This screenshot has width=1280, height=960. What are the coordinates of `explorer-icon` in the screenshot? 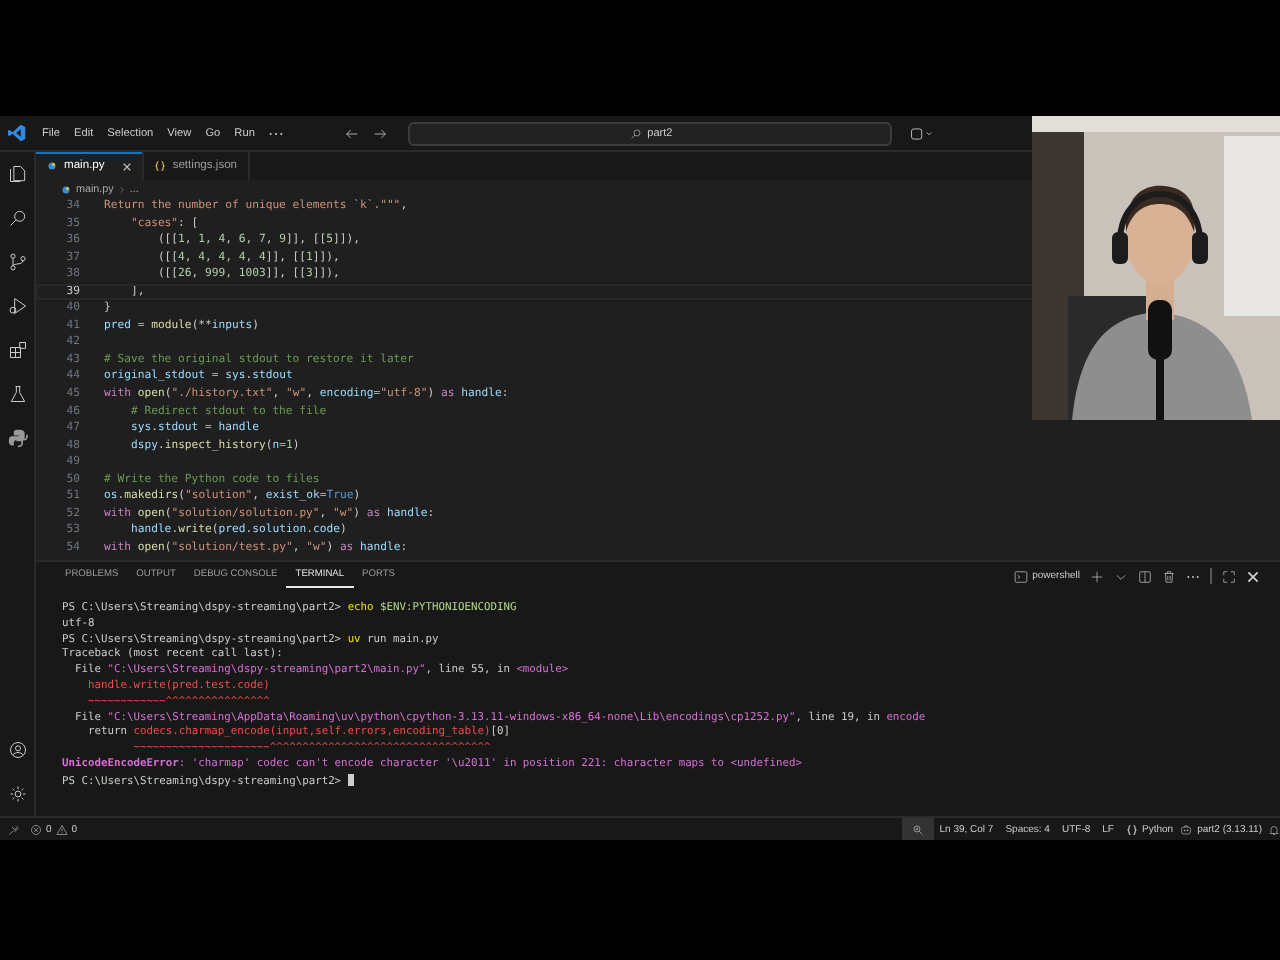 It's located at (17, 174).